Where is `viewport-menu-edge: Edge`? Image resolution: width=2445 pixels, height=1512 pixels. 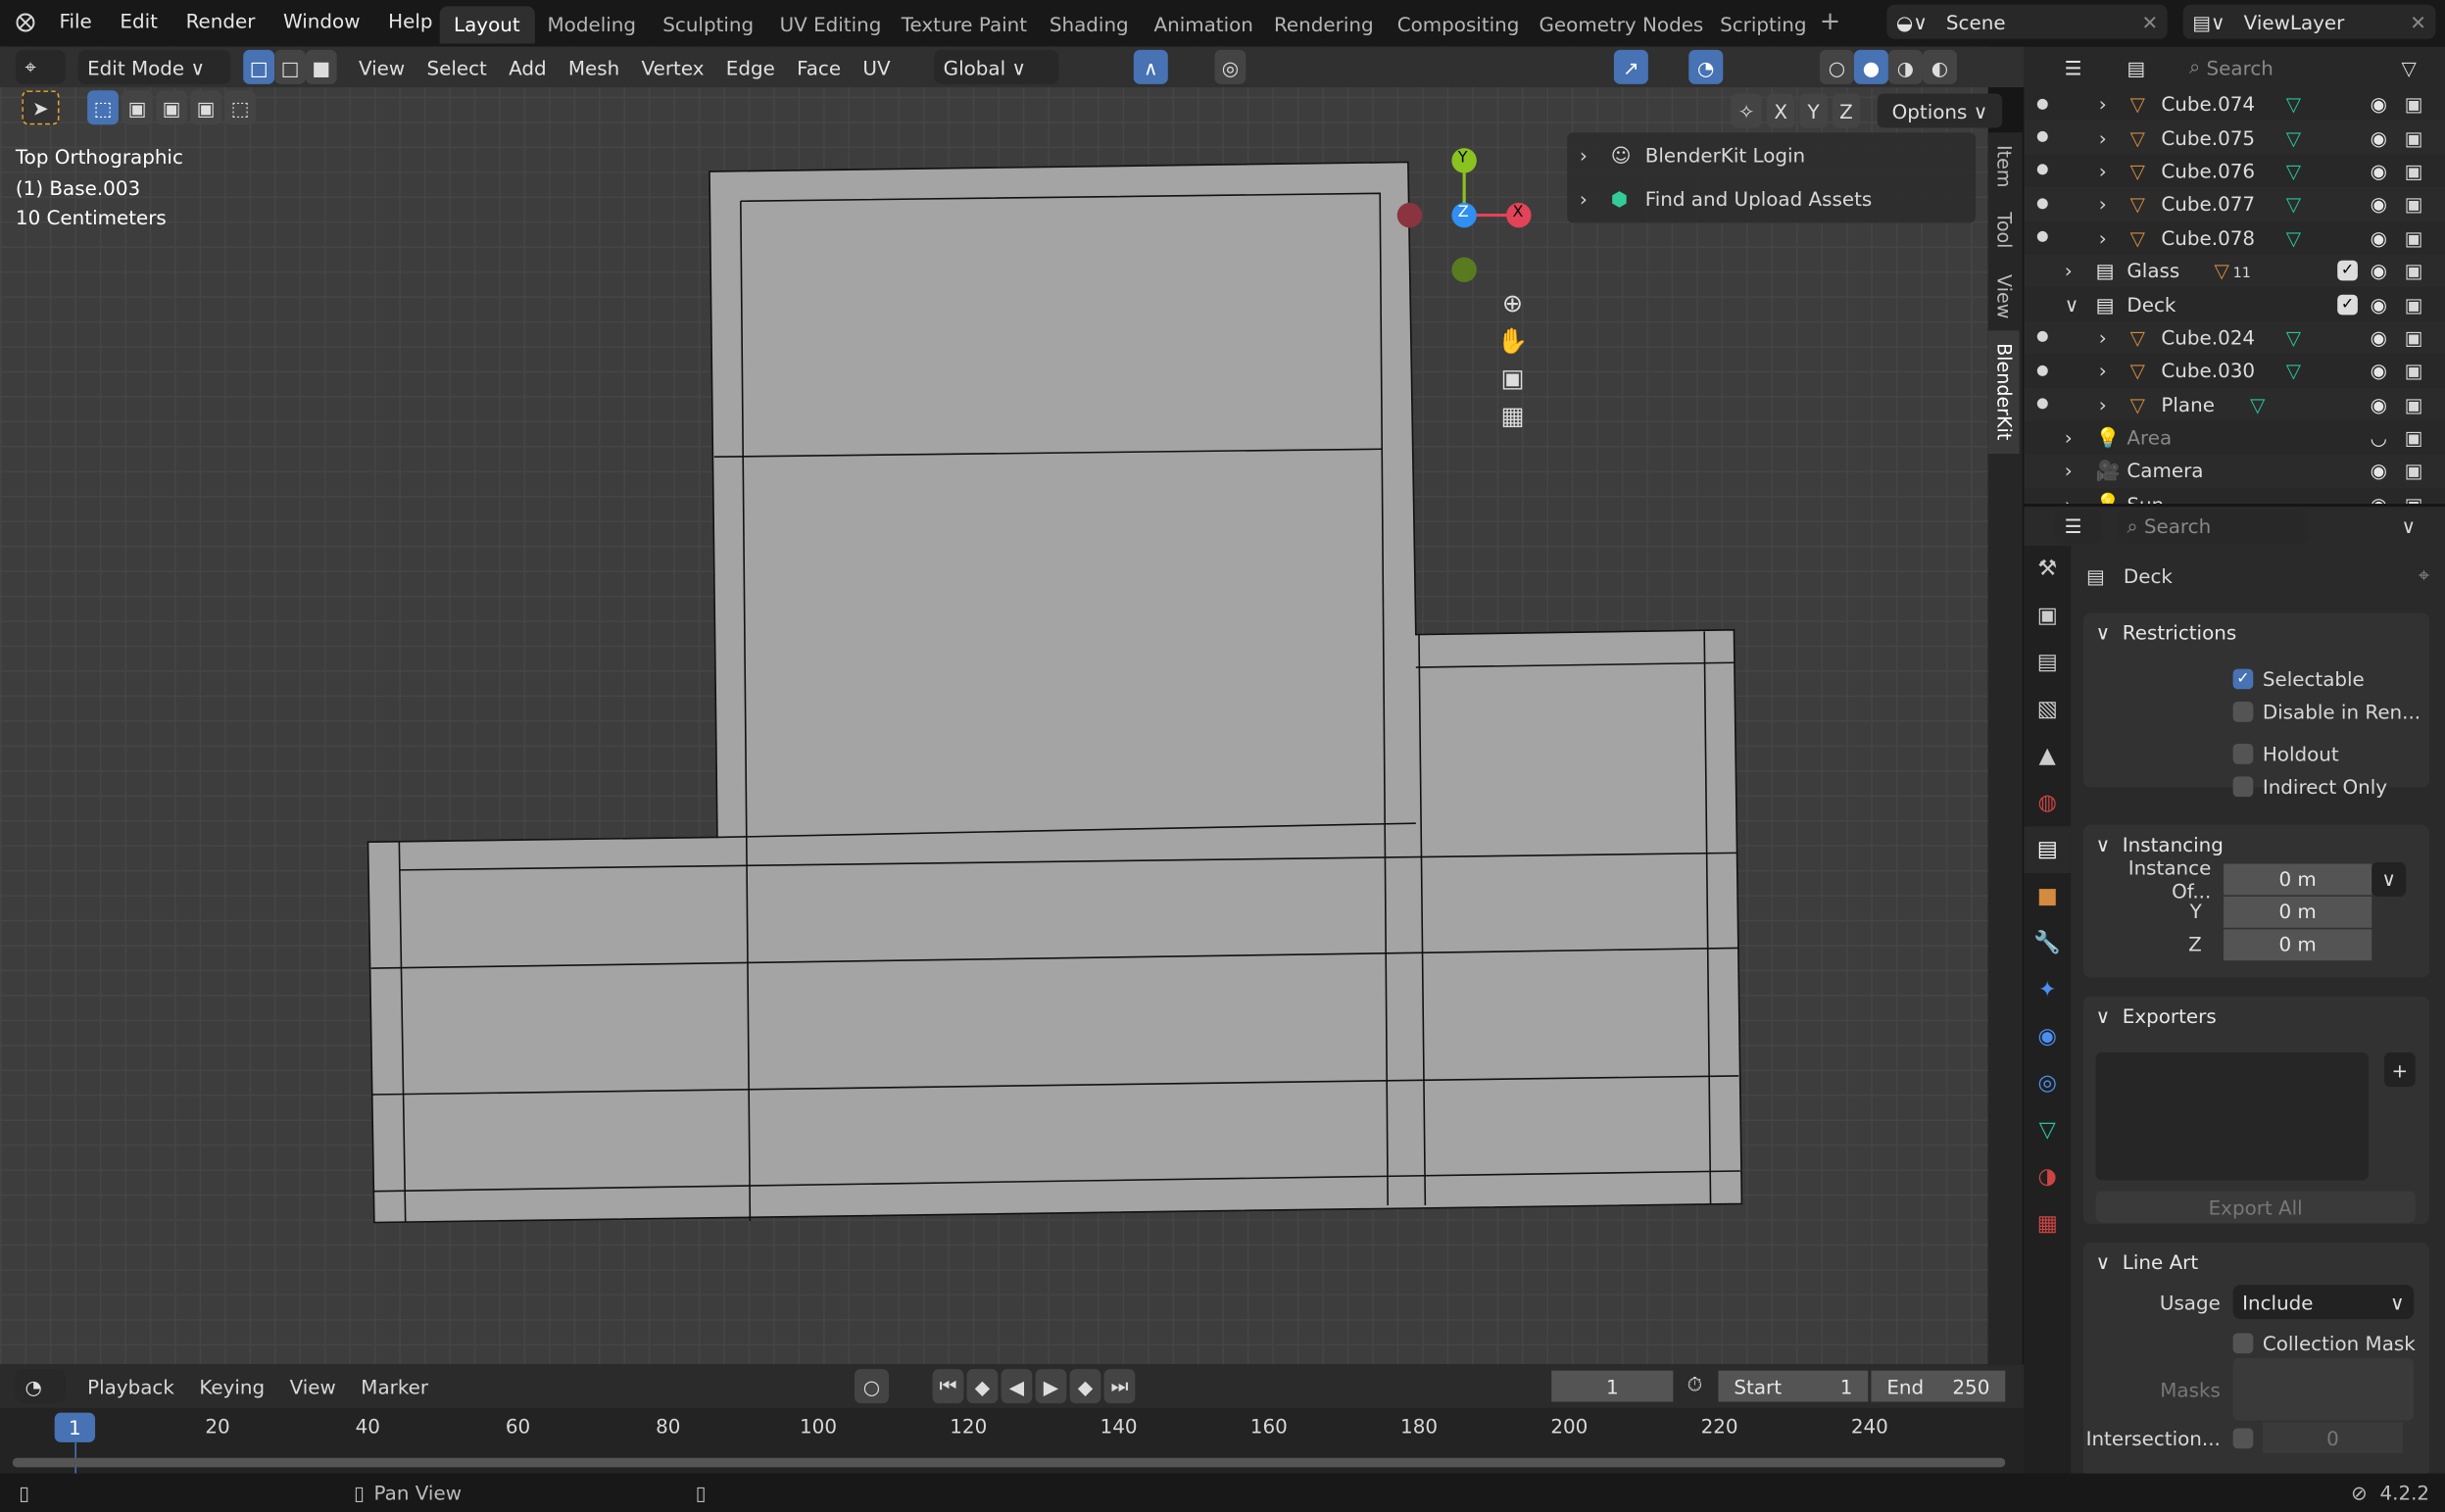
viewport-menu-edge: Edge is located at coordinates (750, 66).